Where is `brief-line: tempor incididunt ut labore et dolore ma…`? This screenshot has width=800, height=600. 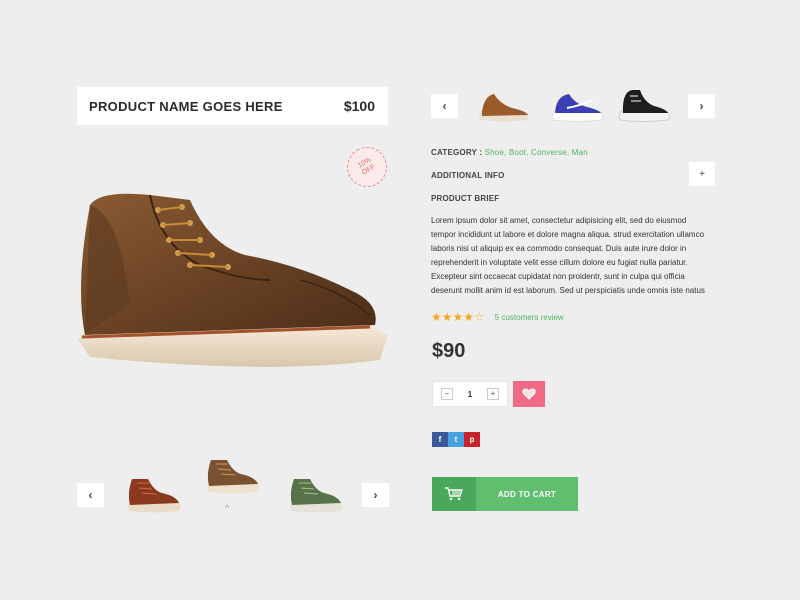 brief-line: tempor incididunt ut labore et dolore ma… is located at coordinates (568, 234).